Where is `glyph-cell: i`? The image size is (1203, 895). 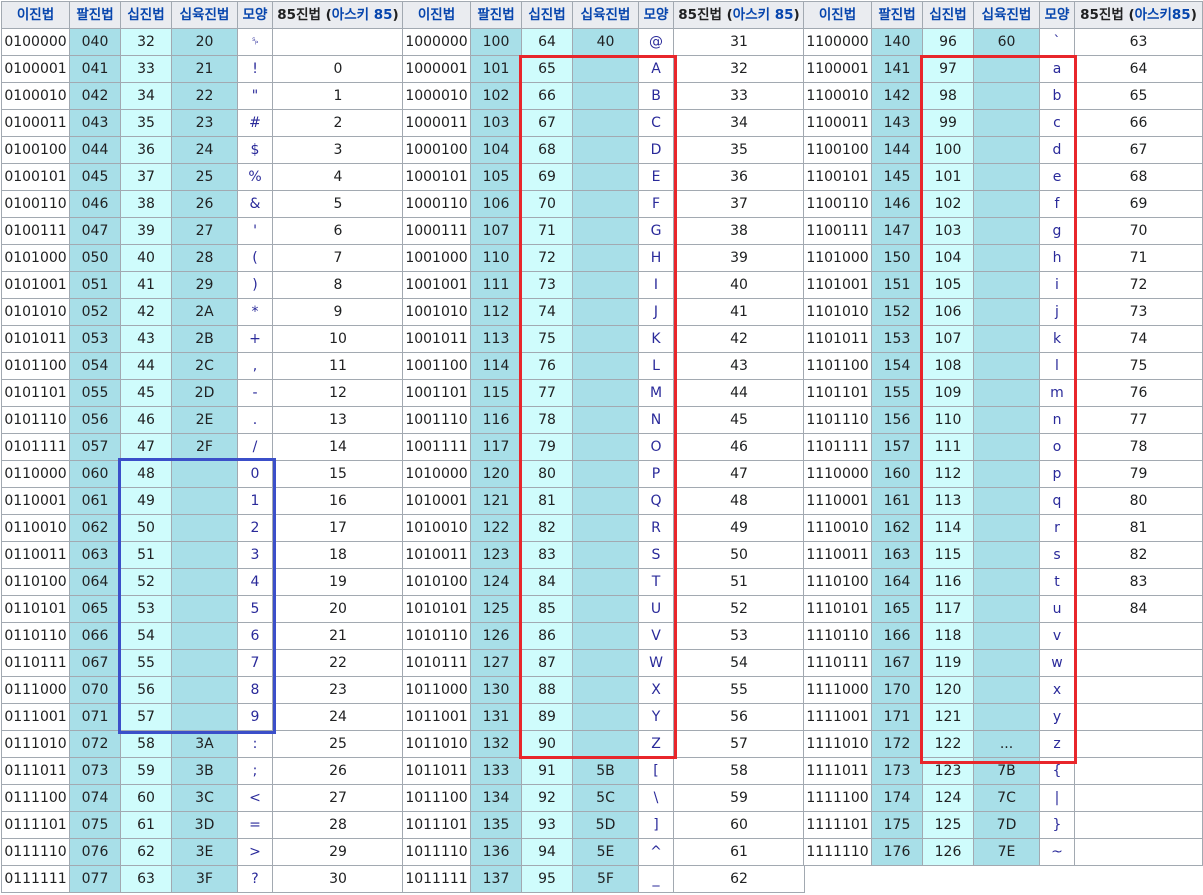 glyph-cell: i is located at coordinates (1057, 285).